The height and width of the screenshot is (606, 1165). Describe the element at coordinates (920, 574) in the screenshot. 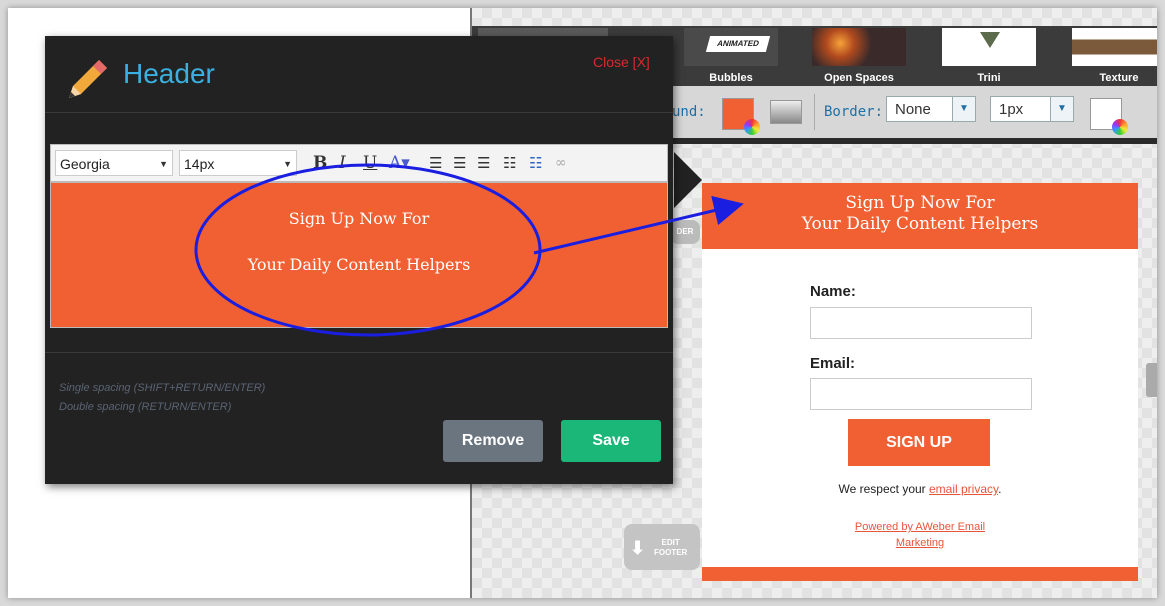

I see `form-footer-bar` at that location.